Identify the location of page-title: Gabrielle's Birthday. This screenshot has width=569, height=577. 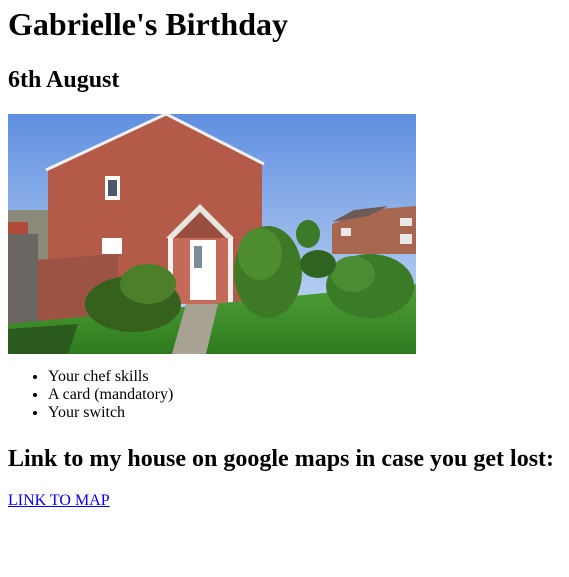
(148, 24).